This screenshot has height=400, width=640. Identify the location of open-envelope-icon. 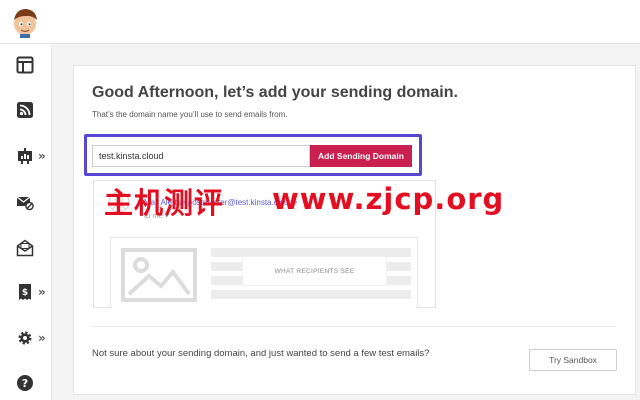
(25, 248).